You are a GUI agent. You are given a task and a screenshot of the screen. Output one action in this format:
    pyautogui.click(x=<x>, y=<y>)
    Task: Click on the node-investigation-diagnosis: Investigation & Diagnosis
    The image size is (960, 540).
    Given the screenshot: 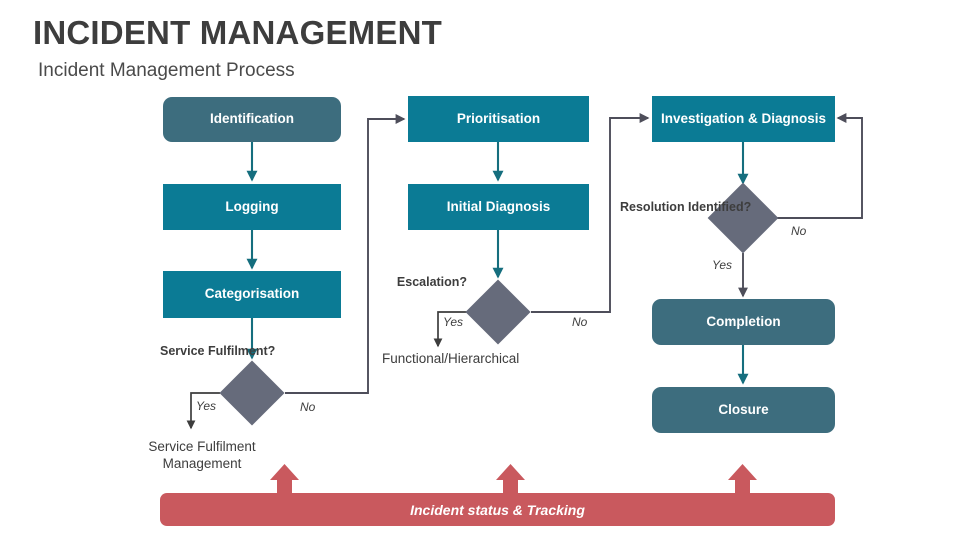 What is the action you would take?
    pyautogui.click(x=743, y=119)
    